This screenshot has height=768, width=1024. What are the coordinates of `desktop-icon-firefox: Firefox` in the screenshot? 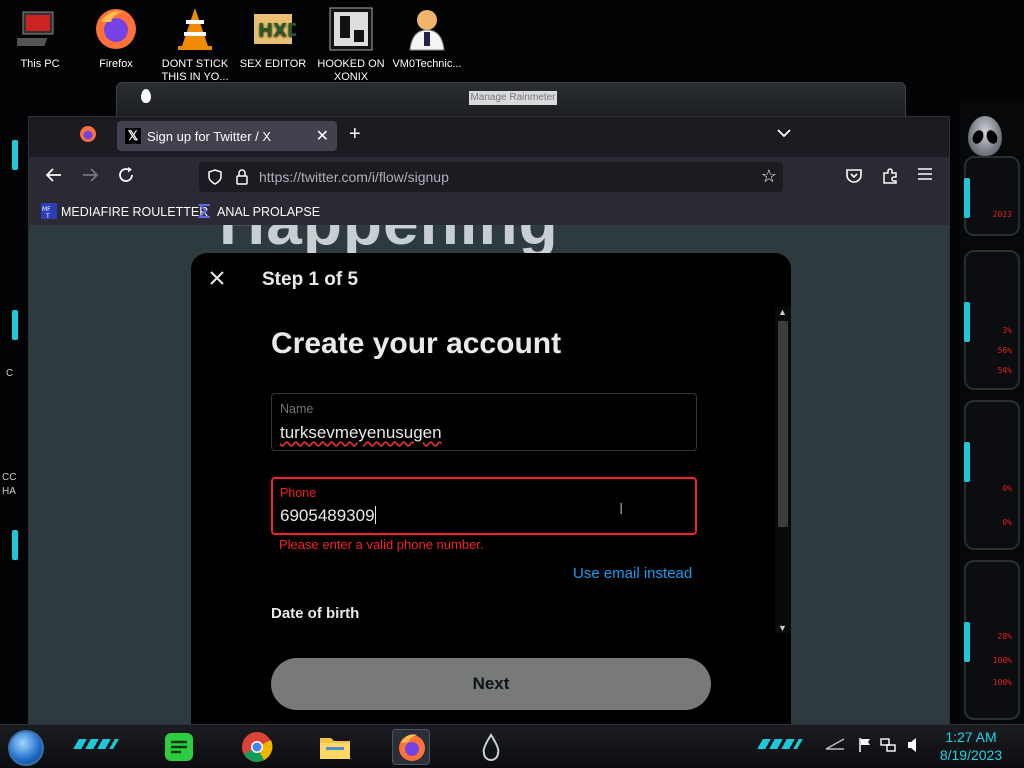 It's located at (116, 45).